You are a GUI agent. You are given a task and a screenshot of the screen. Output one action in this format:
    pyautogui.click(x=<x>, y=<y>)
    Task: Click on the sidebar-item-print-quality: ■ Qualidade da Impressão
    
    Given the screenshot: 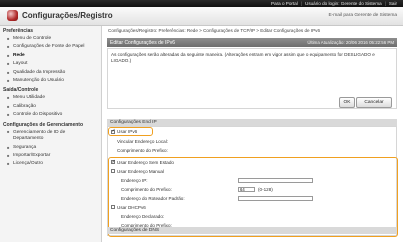 What is the action you would take?
    pyautogui.click(x=50, y=73)
    